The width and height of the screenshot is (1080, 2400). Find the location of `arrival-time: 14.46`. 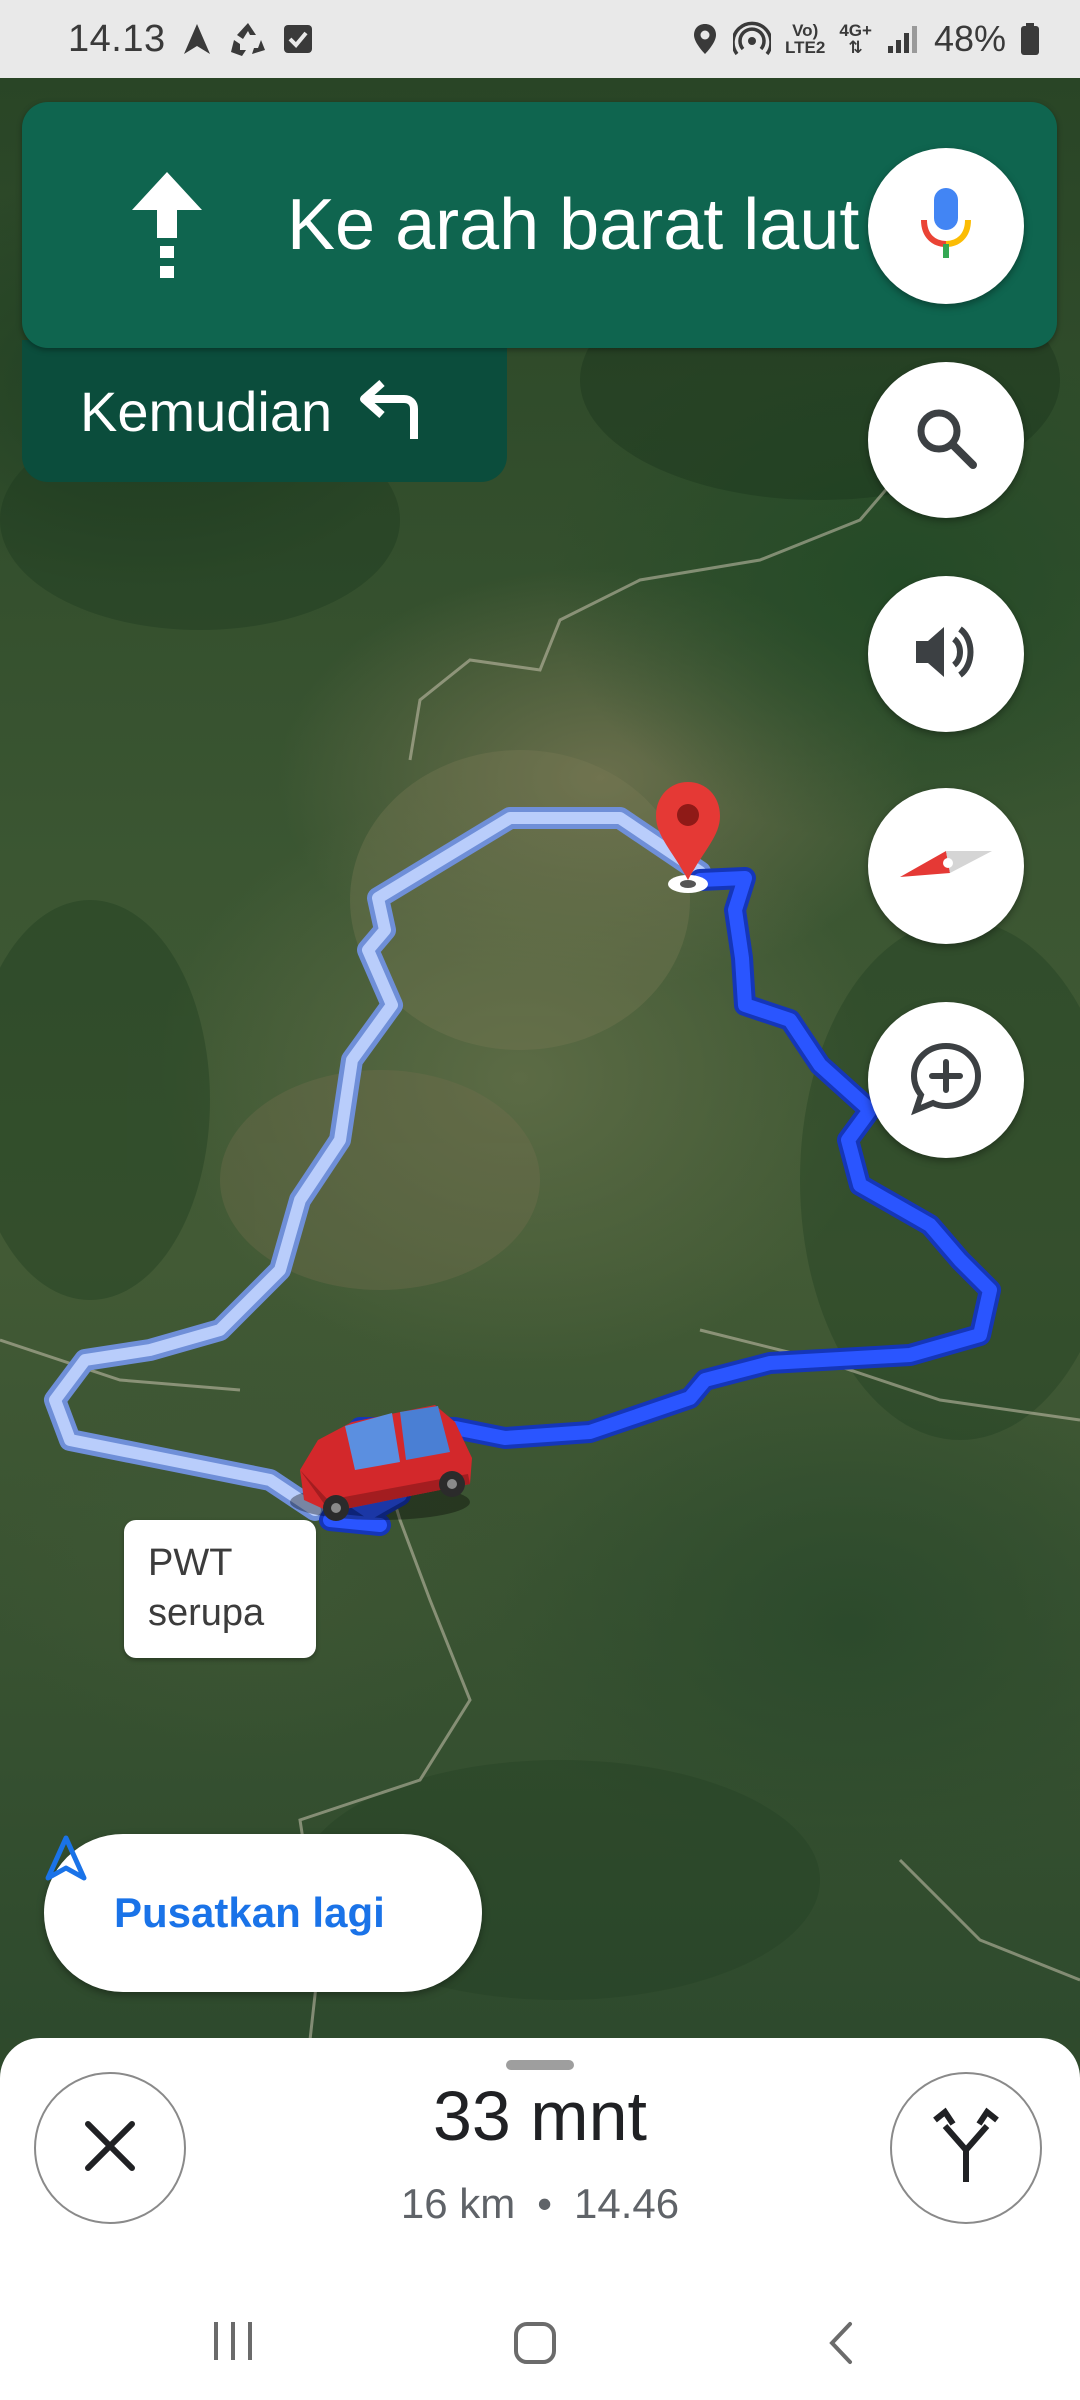

arrival-time: 14.46 is located at coordinates (626, 2203).